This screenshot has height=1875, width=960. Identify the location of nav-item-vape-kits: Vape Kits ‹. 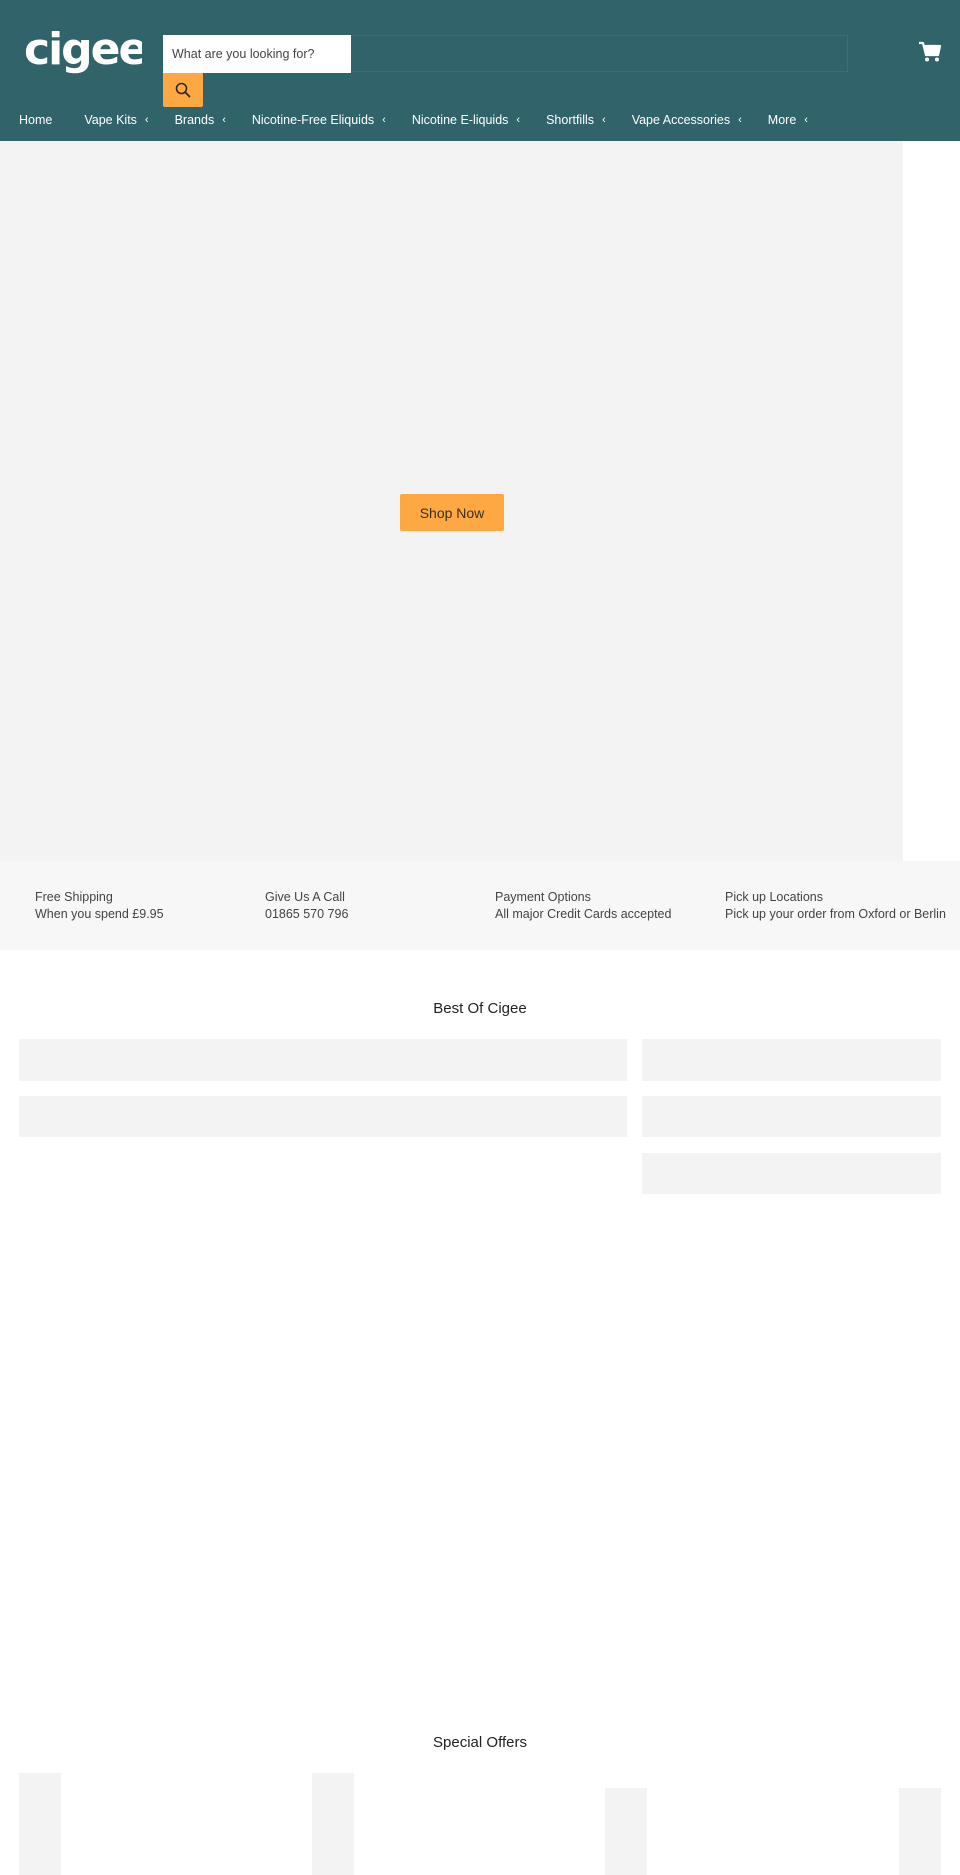
(116, 120).